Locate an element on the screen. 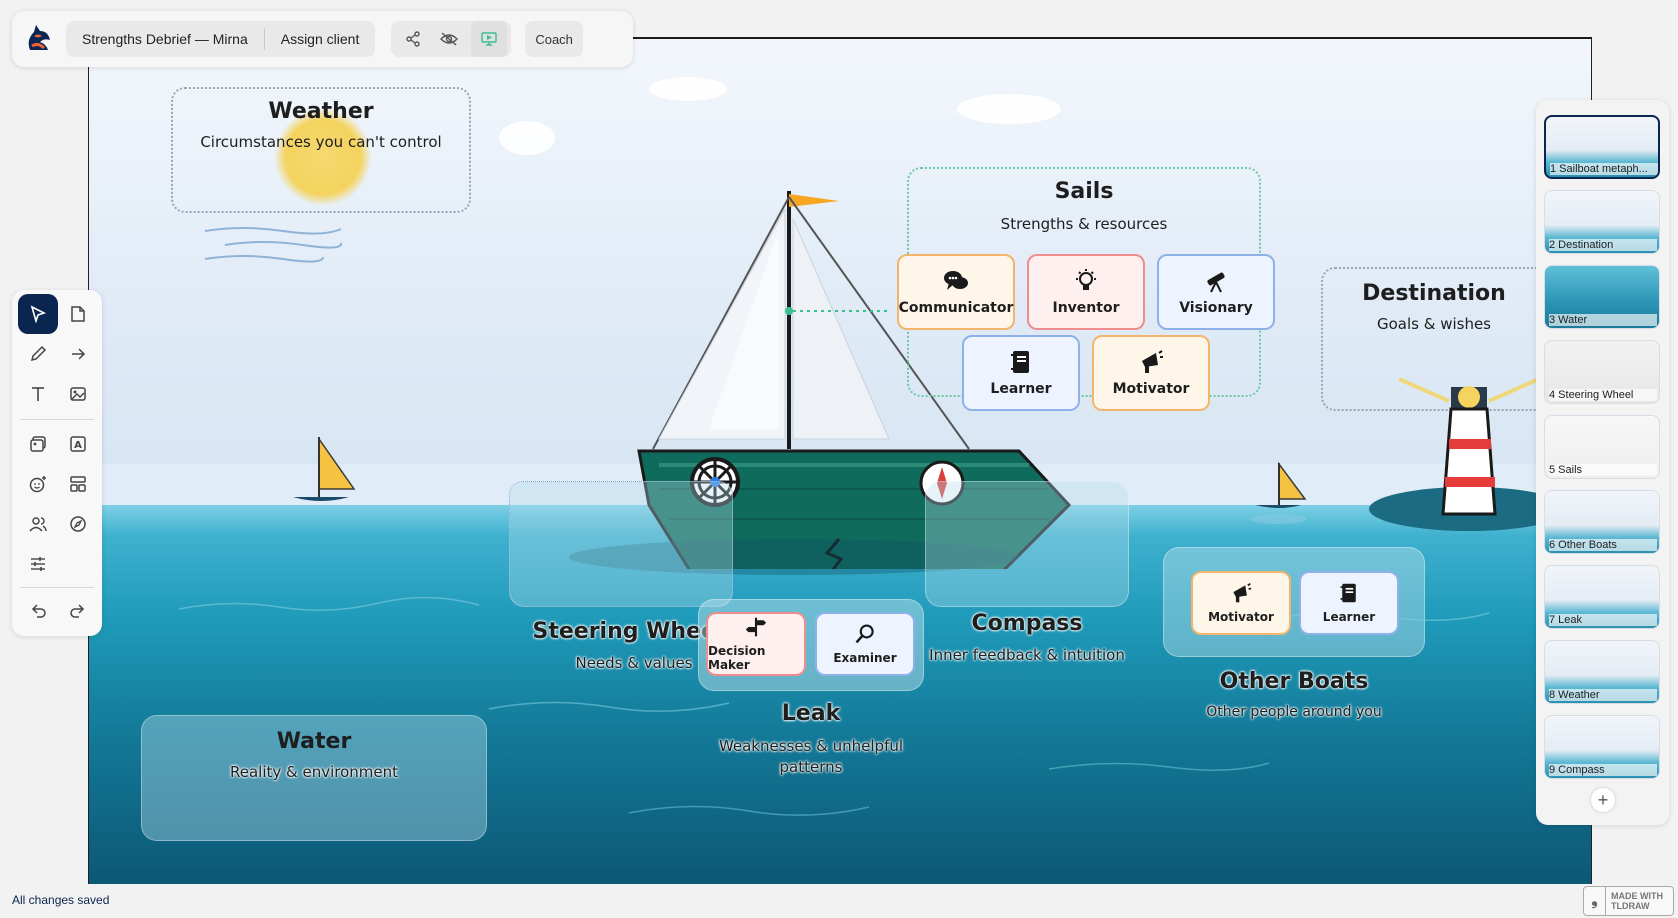  page-thumb-3: 3 Water is located at coordinates (1602, 297).